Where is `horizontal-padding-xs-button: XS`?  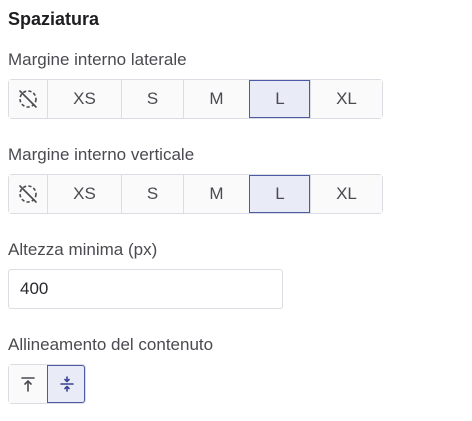
horizontal-padding-xs-button: XS is located at coordinates (84, 99).